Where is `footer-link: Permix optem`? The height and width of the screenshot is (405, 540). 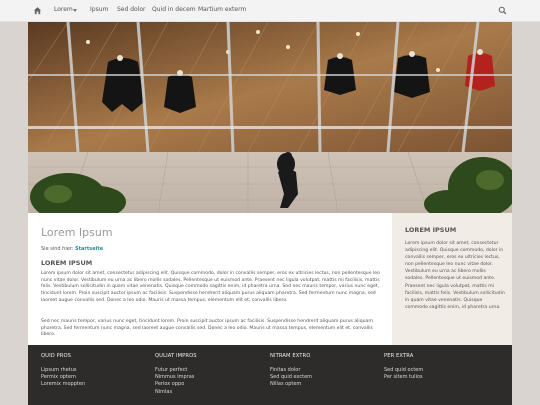 footer-link: Permix optem is located at coordinates (63, 377).